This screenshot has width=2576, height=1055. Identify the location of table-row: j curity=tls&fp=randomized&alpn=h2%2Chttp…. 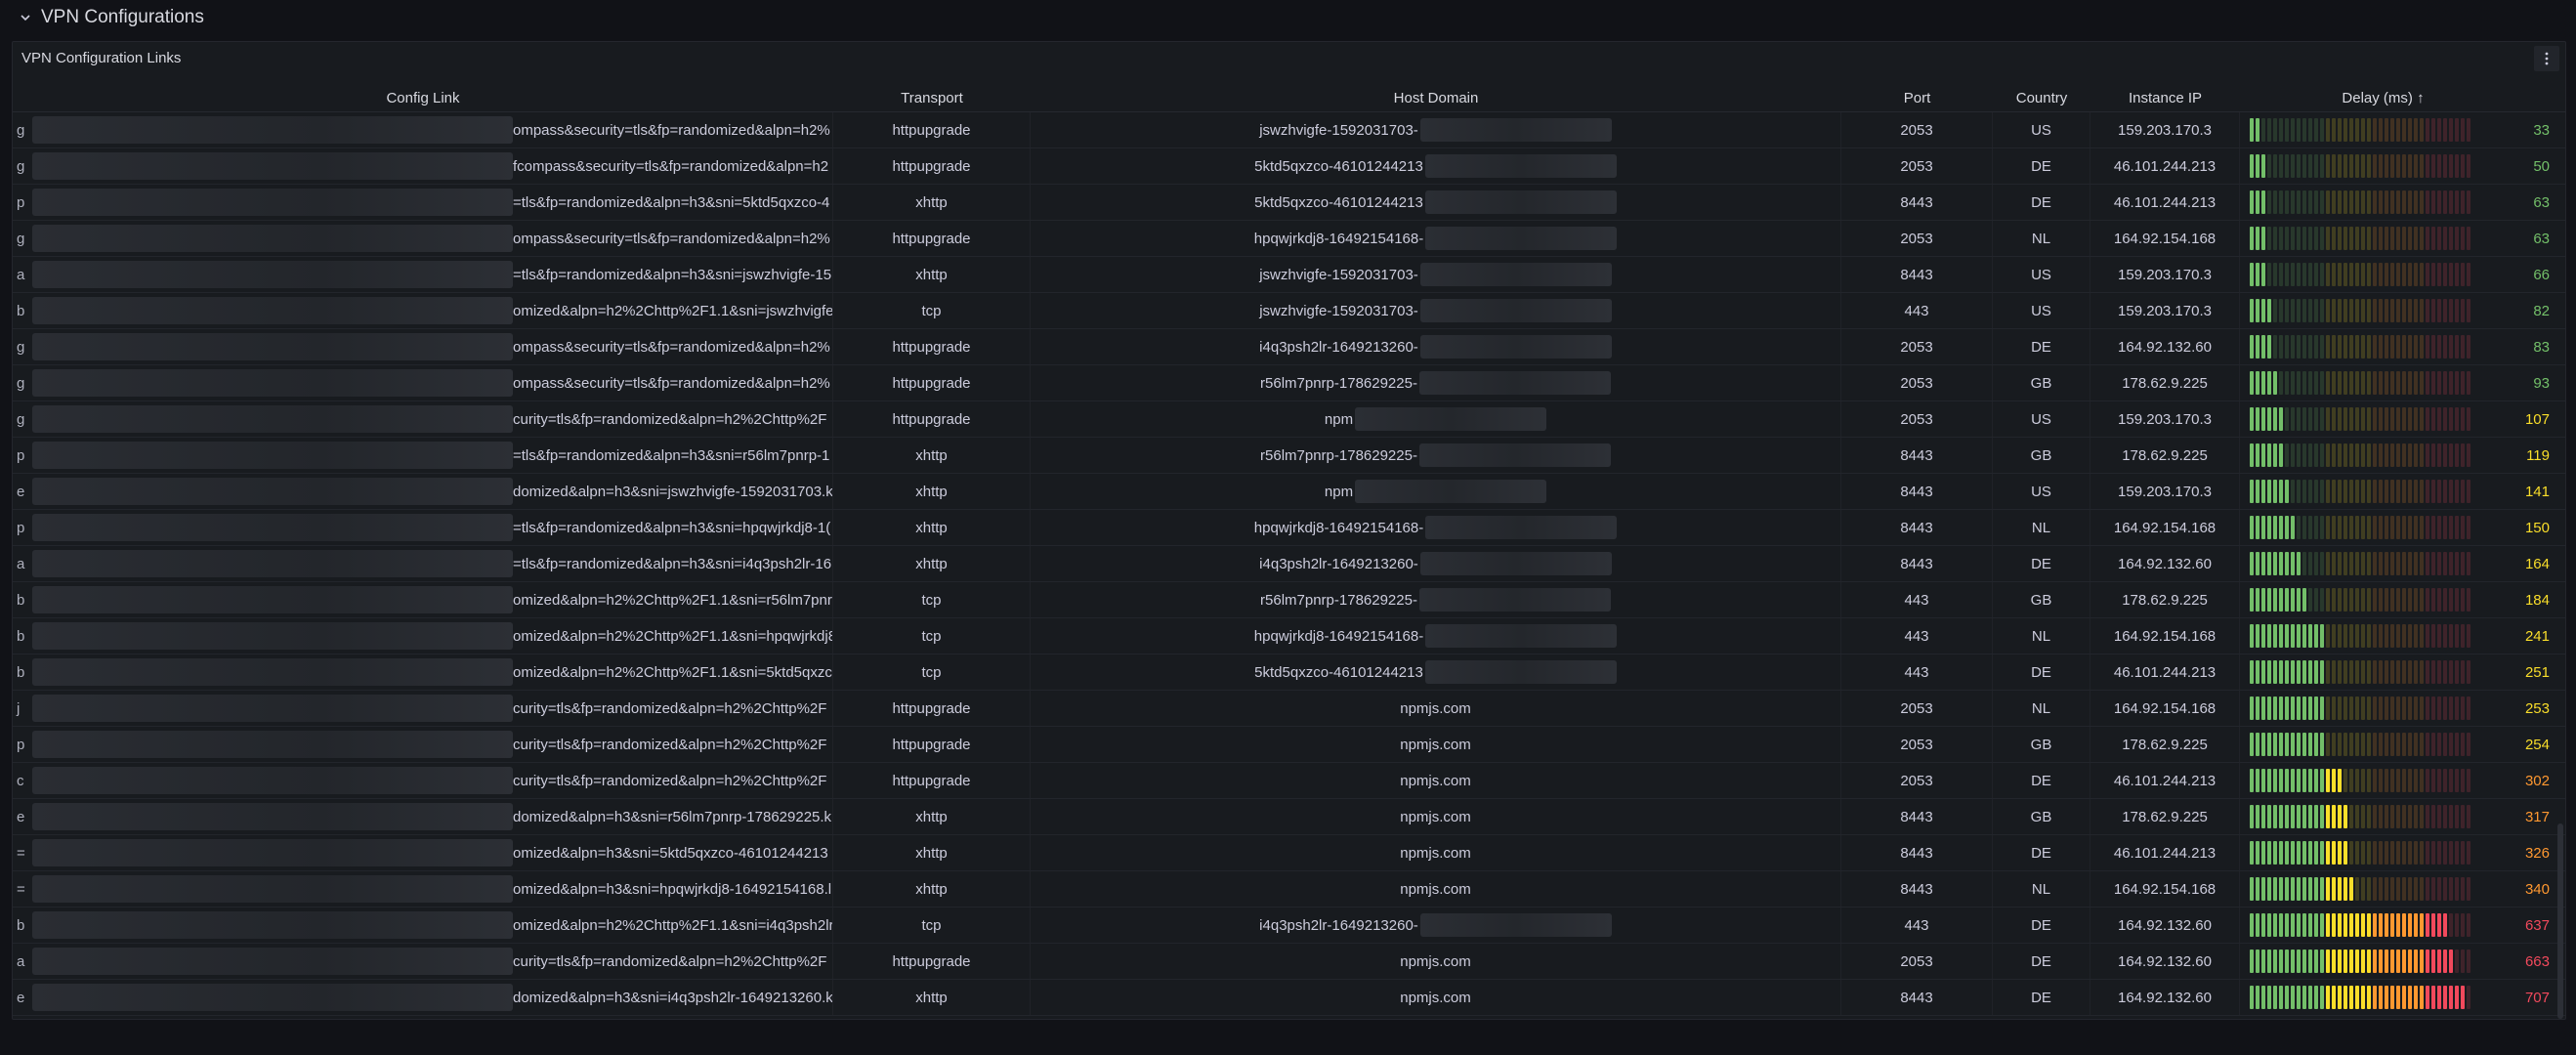
(1289, 709).